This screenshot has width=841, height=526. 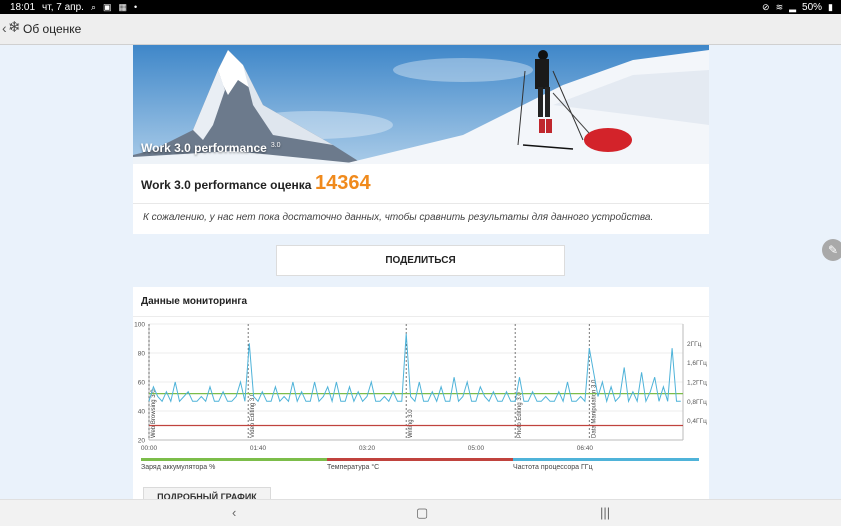 I want to click on mute-icon: ⊘, so click(x=766, y=7).